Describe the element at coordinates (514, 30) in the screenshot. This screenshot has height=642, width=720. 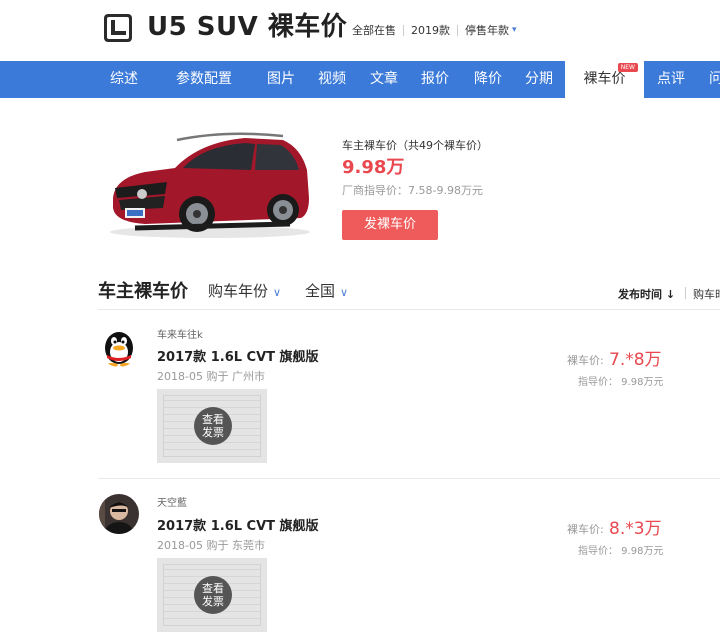
I see `chevron-down-icon: ▾` at that location.